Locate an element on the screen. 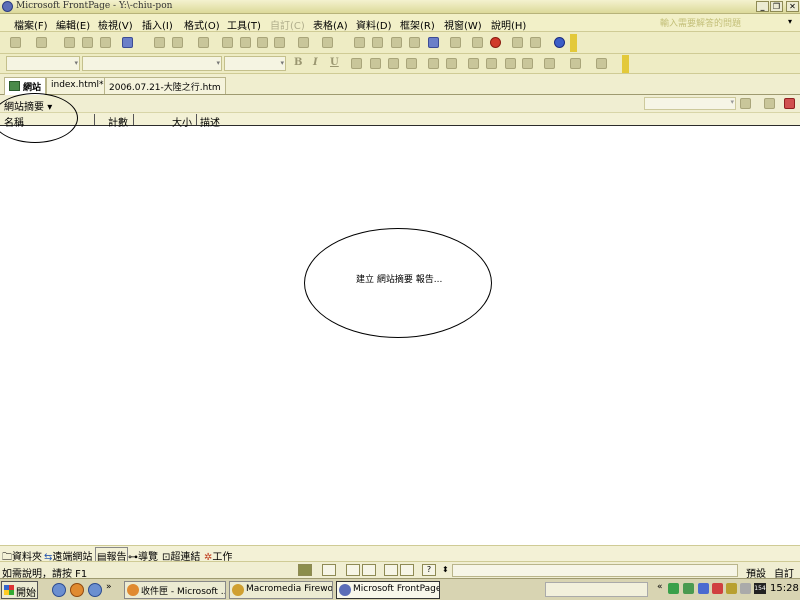  insert-table-icon is located at coordinates (377, 42).